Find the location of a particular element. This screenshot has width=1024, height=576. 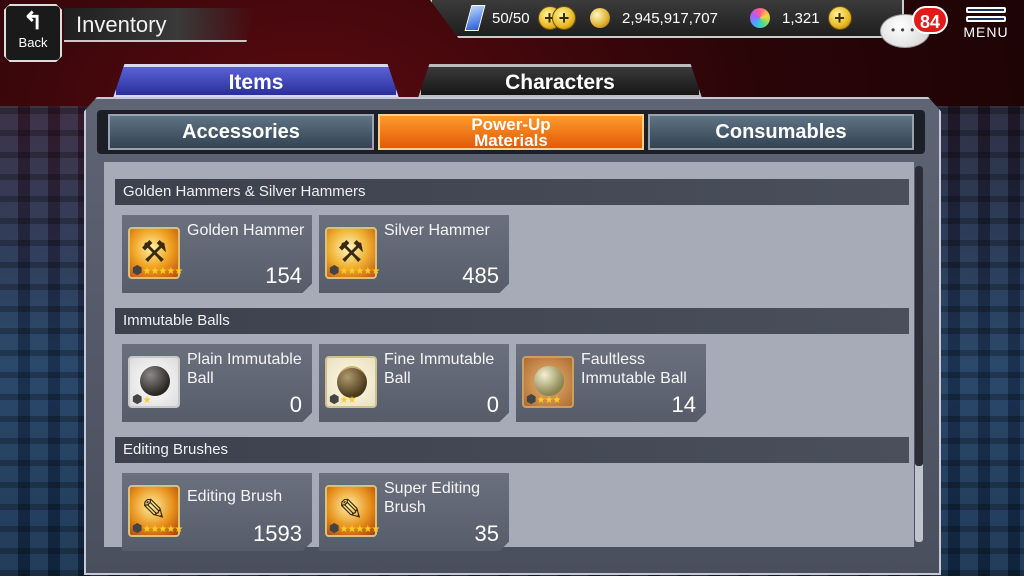

fine-immutable-ball-icon: ★★ is located at coordinates (351, 382).